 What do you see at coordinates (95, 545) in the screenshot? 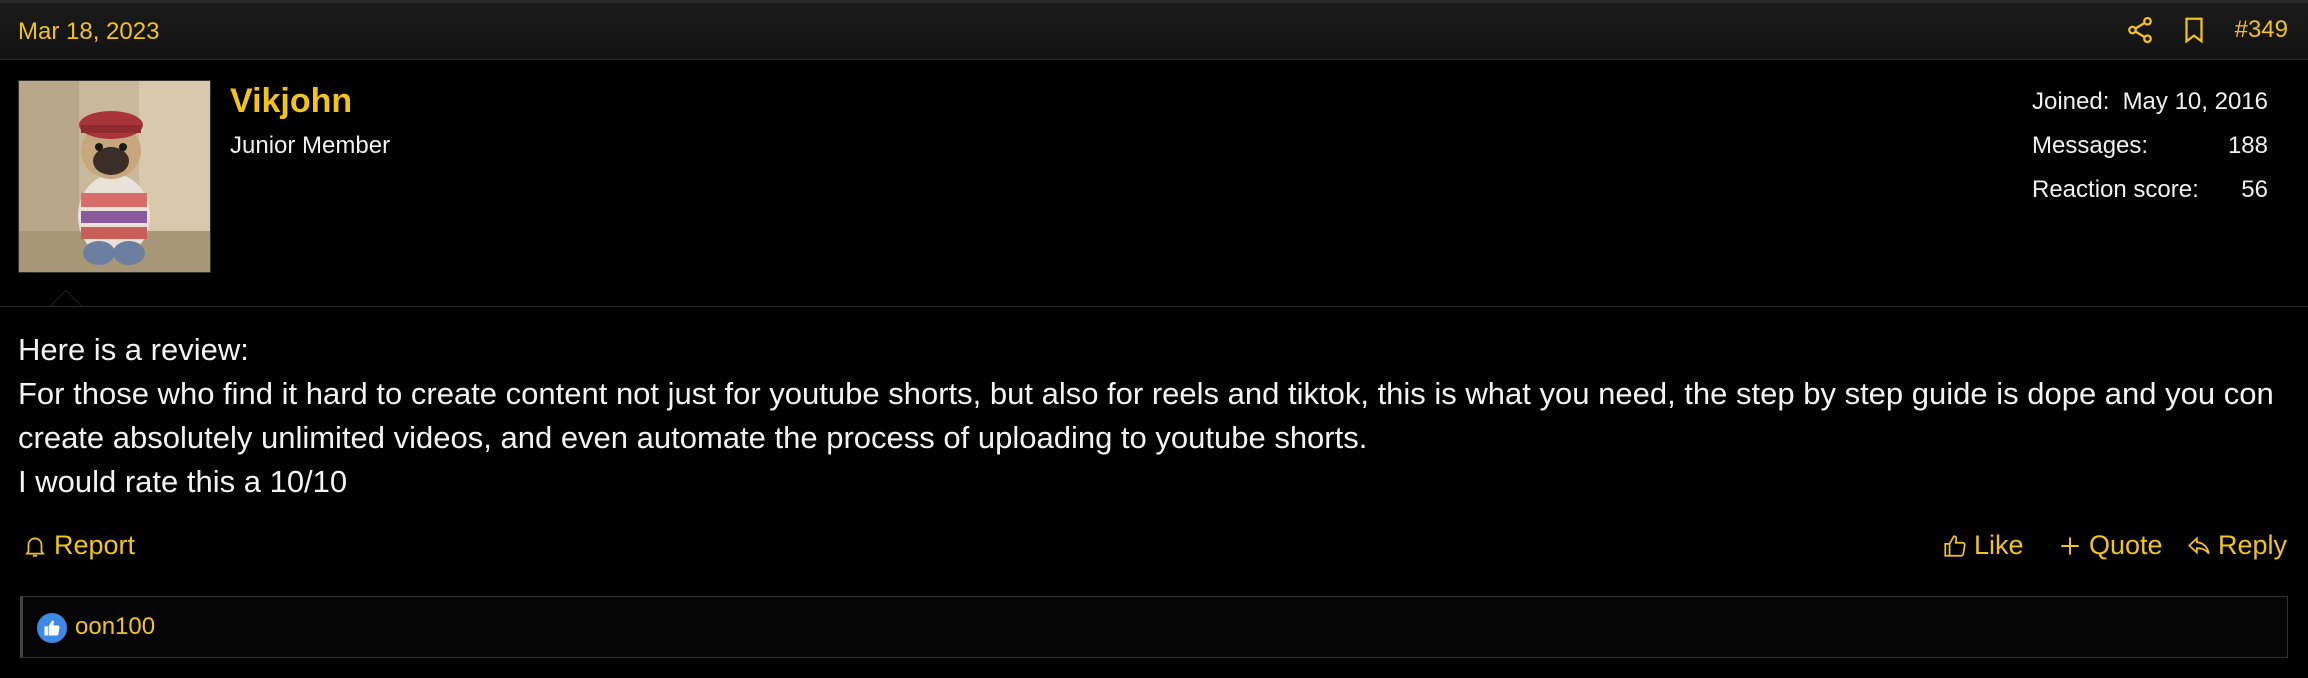
I see `report-label: Report` at bounding box center [95, 545].